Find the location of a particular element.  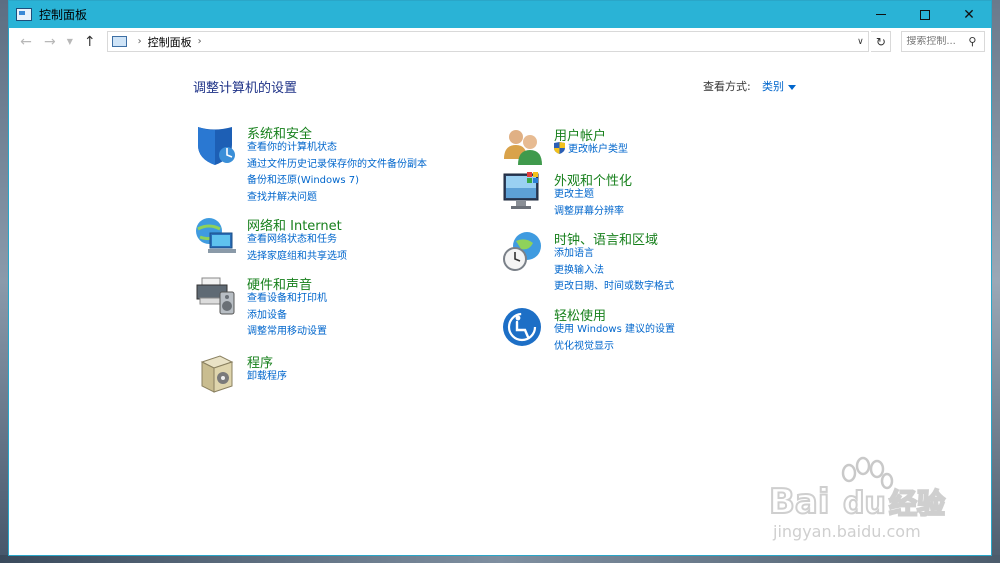

back-button: ← is located at coordinates (26, 42).